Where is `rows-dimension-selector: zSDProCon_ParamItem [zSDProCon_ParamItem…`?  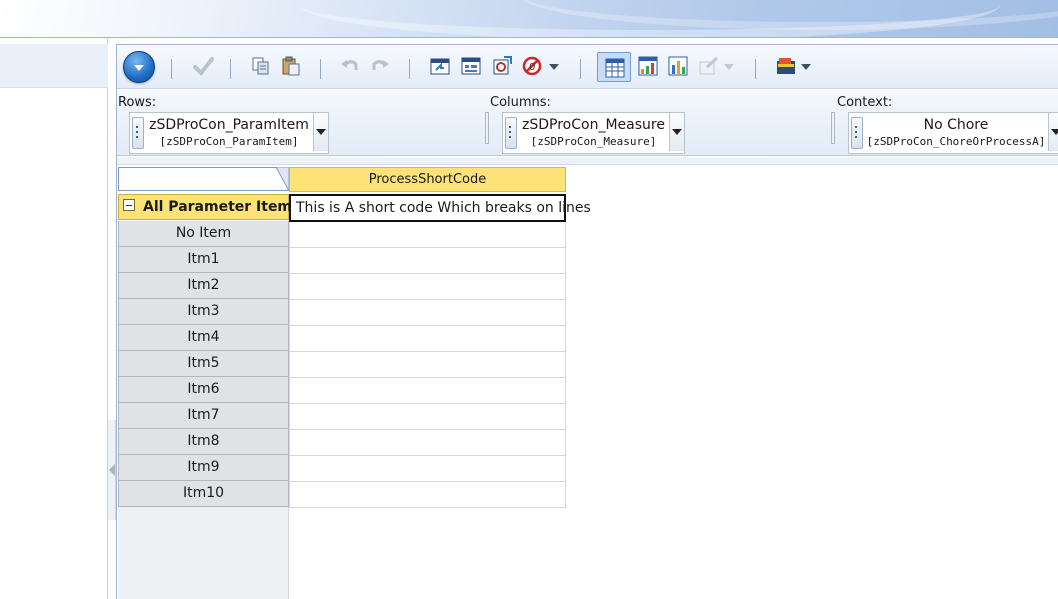
rows-dimension-selector: zSDProCon_ParamItem [zSDProCon_ParamItem… is located at coordinates (229, 133).